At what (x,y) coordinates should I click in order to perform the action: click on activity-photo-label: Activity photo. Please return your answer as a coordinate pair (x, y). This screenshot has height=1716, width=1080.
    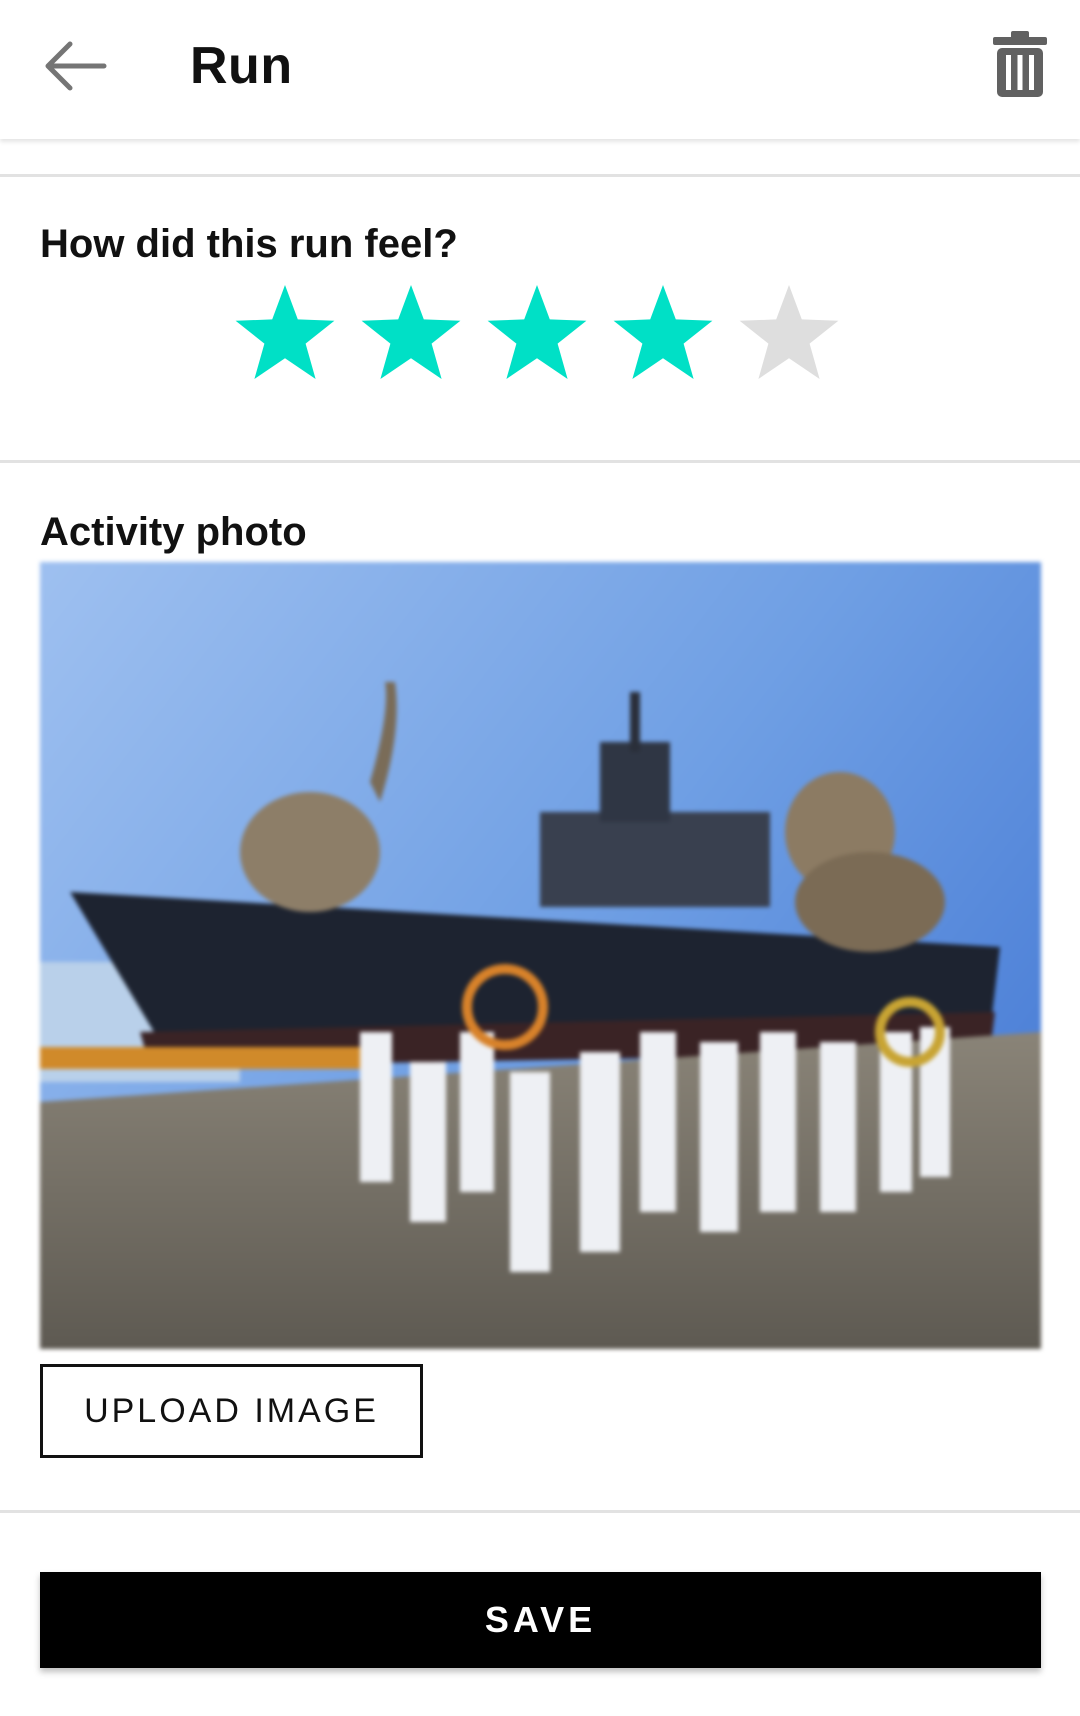
    Looking at the image, I should click on (173, 532).